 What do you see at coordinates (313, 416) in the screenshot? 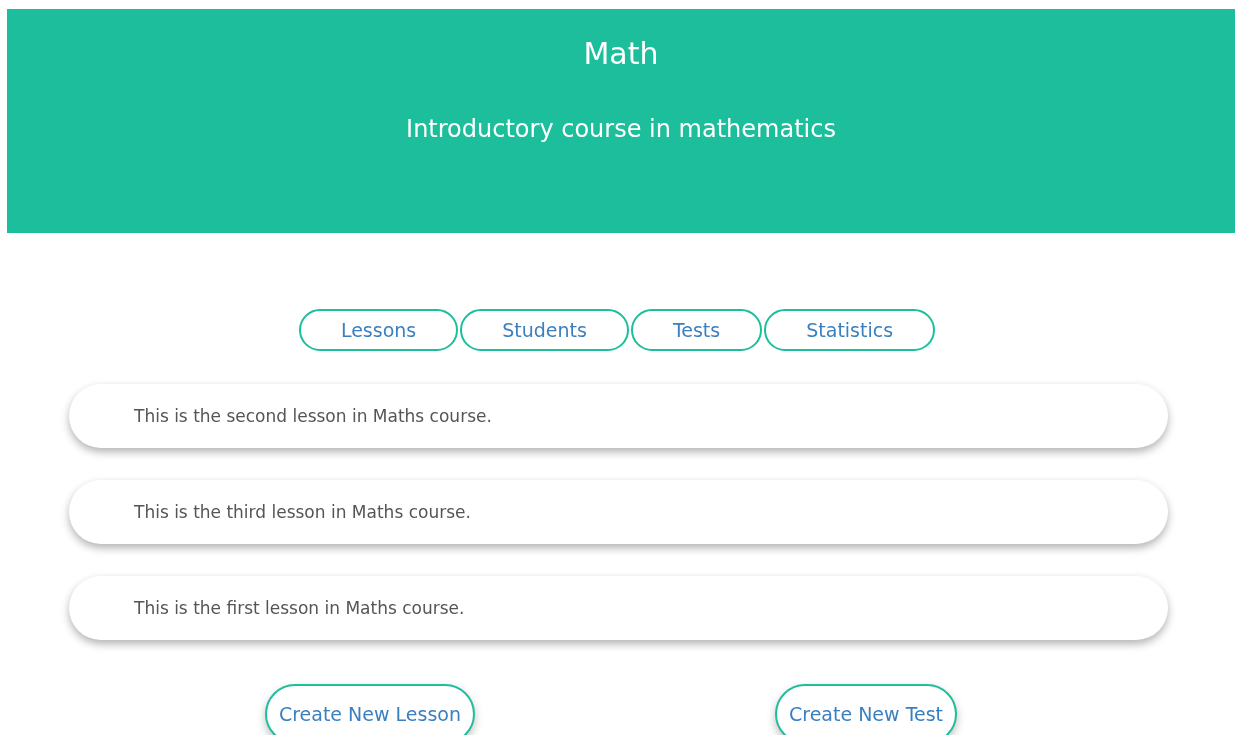
I see `lesson-text: This is the second lesson in Maths course.` at bounding box center [313, 416].